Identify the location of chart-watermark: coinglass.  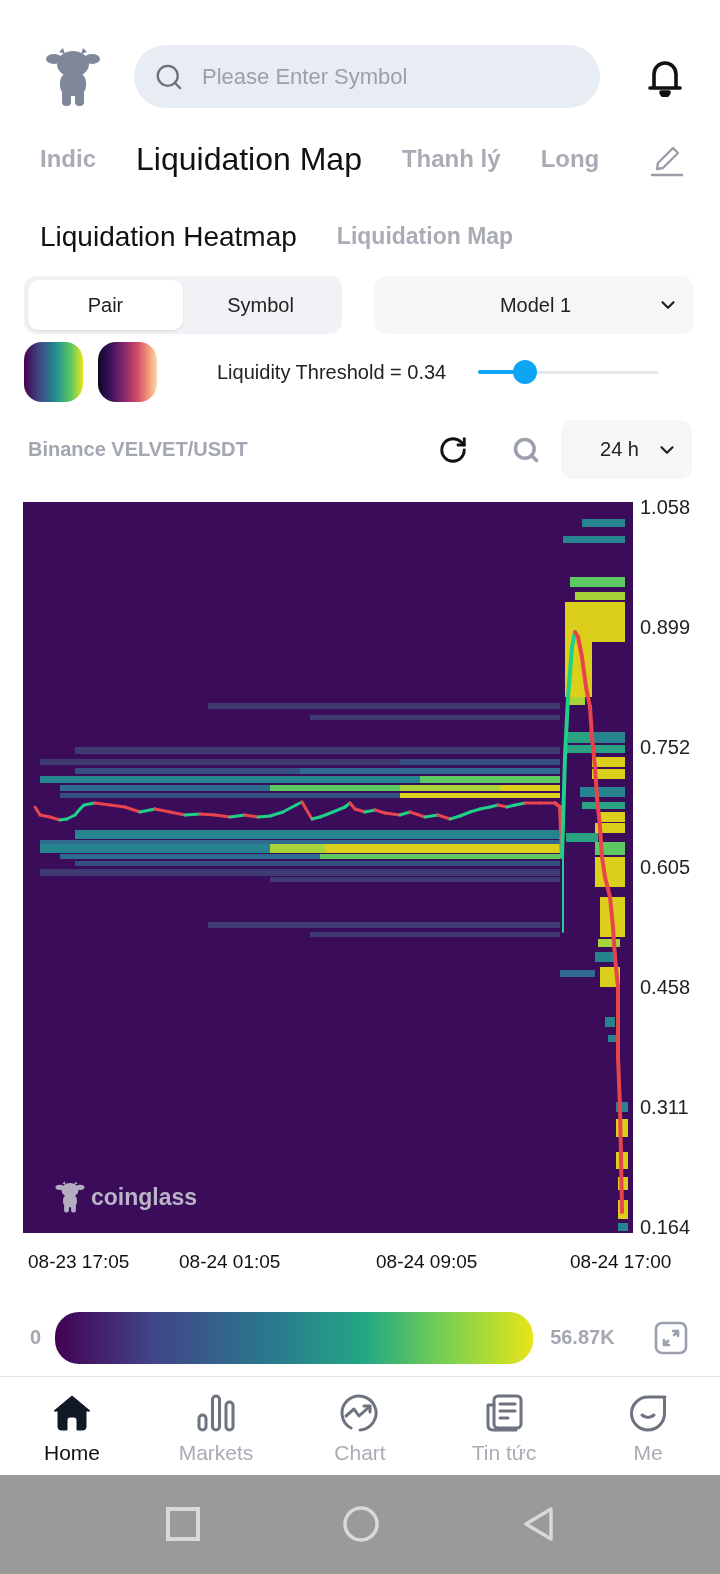
(144, 1197).